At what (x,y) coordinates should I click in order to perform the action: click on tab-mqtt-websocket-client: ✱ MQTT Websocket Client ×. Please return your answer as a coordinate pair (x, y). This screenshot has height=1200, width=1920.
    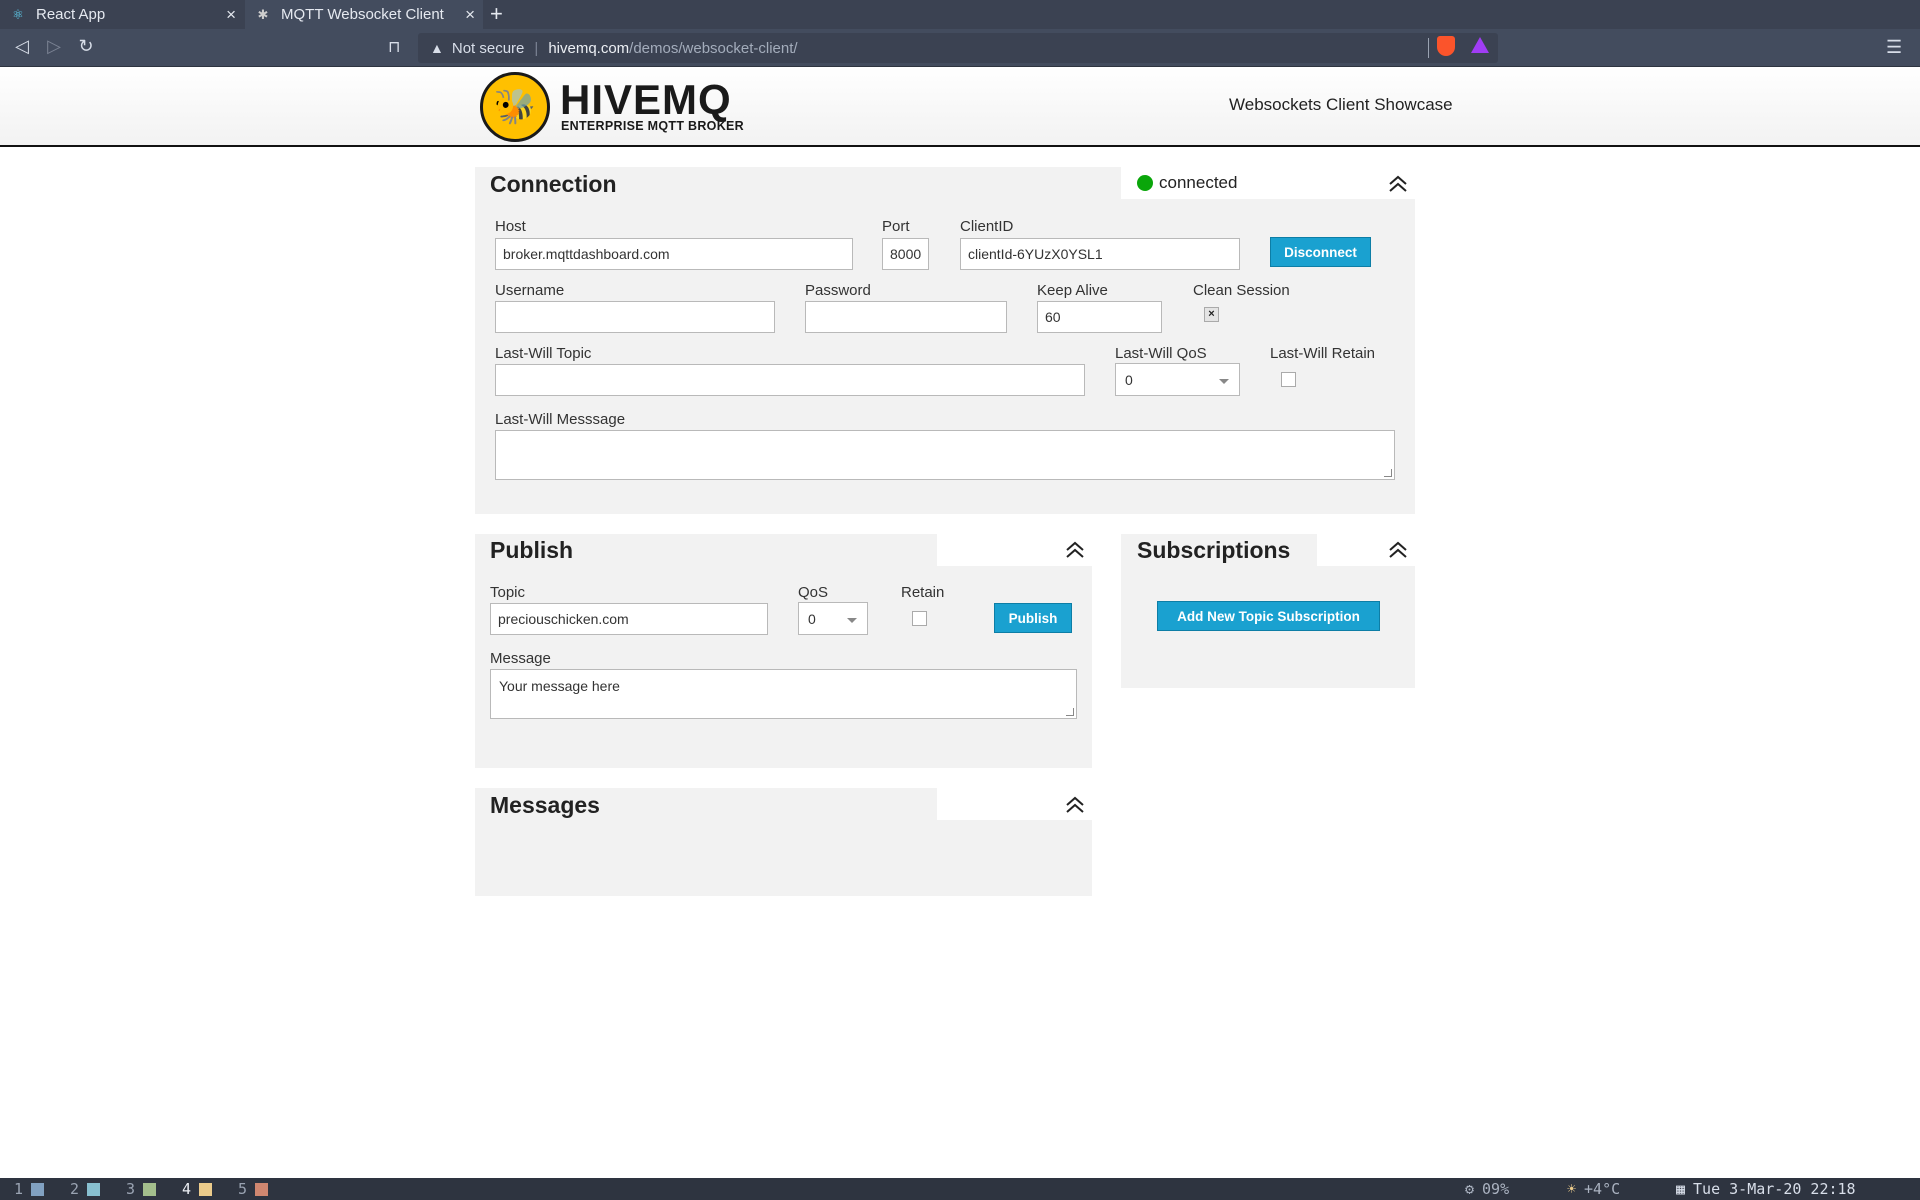
    Looking at the image, I should click on (364, 14).